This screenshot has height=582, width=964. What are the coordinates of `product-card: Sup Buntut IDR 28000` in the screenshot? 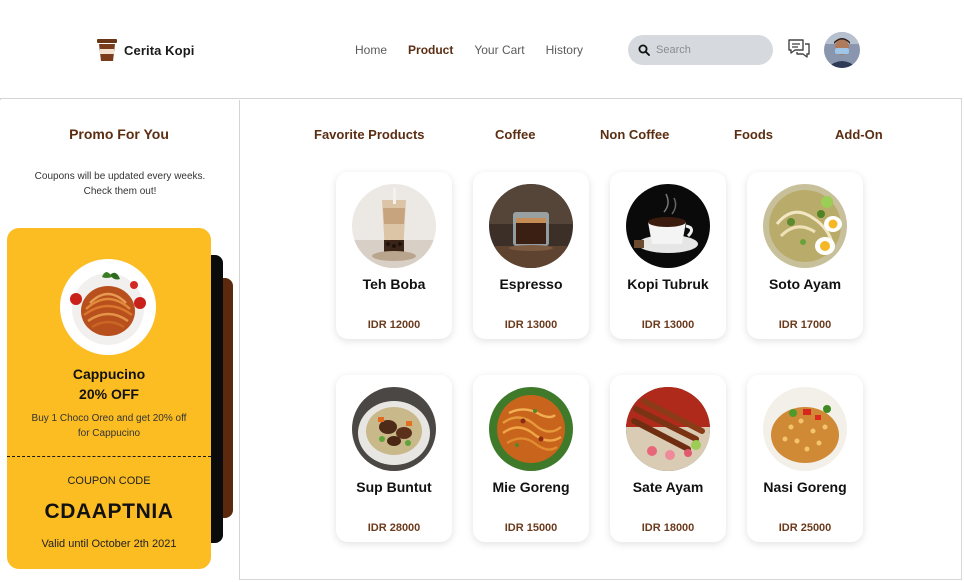 It's located at (394, 458).